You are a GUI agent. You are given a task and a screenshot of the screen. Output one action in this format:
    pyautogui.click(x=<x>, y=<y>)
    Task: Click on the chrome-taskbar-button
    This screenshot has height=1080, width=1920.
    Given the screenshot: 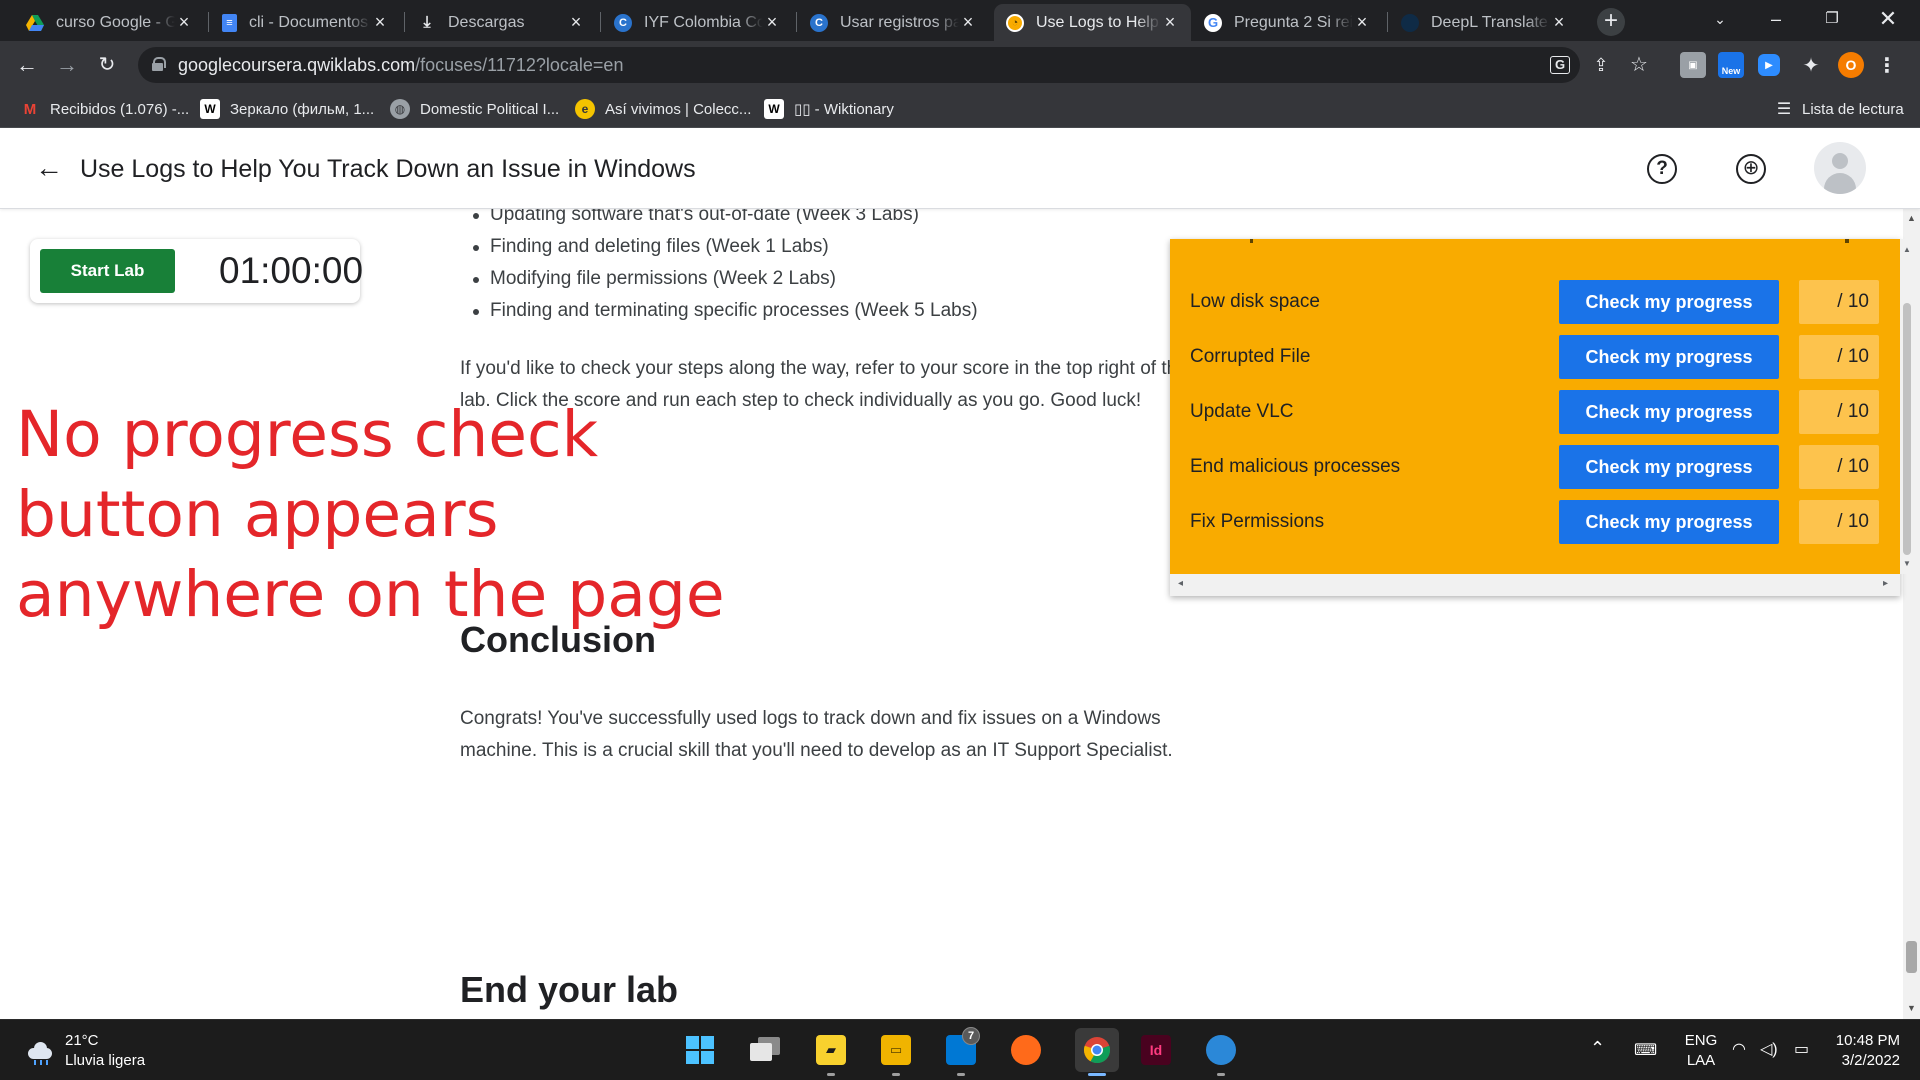 What is the action you would take?
    pyautogui.click(x=1097, y=1050)
    